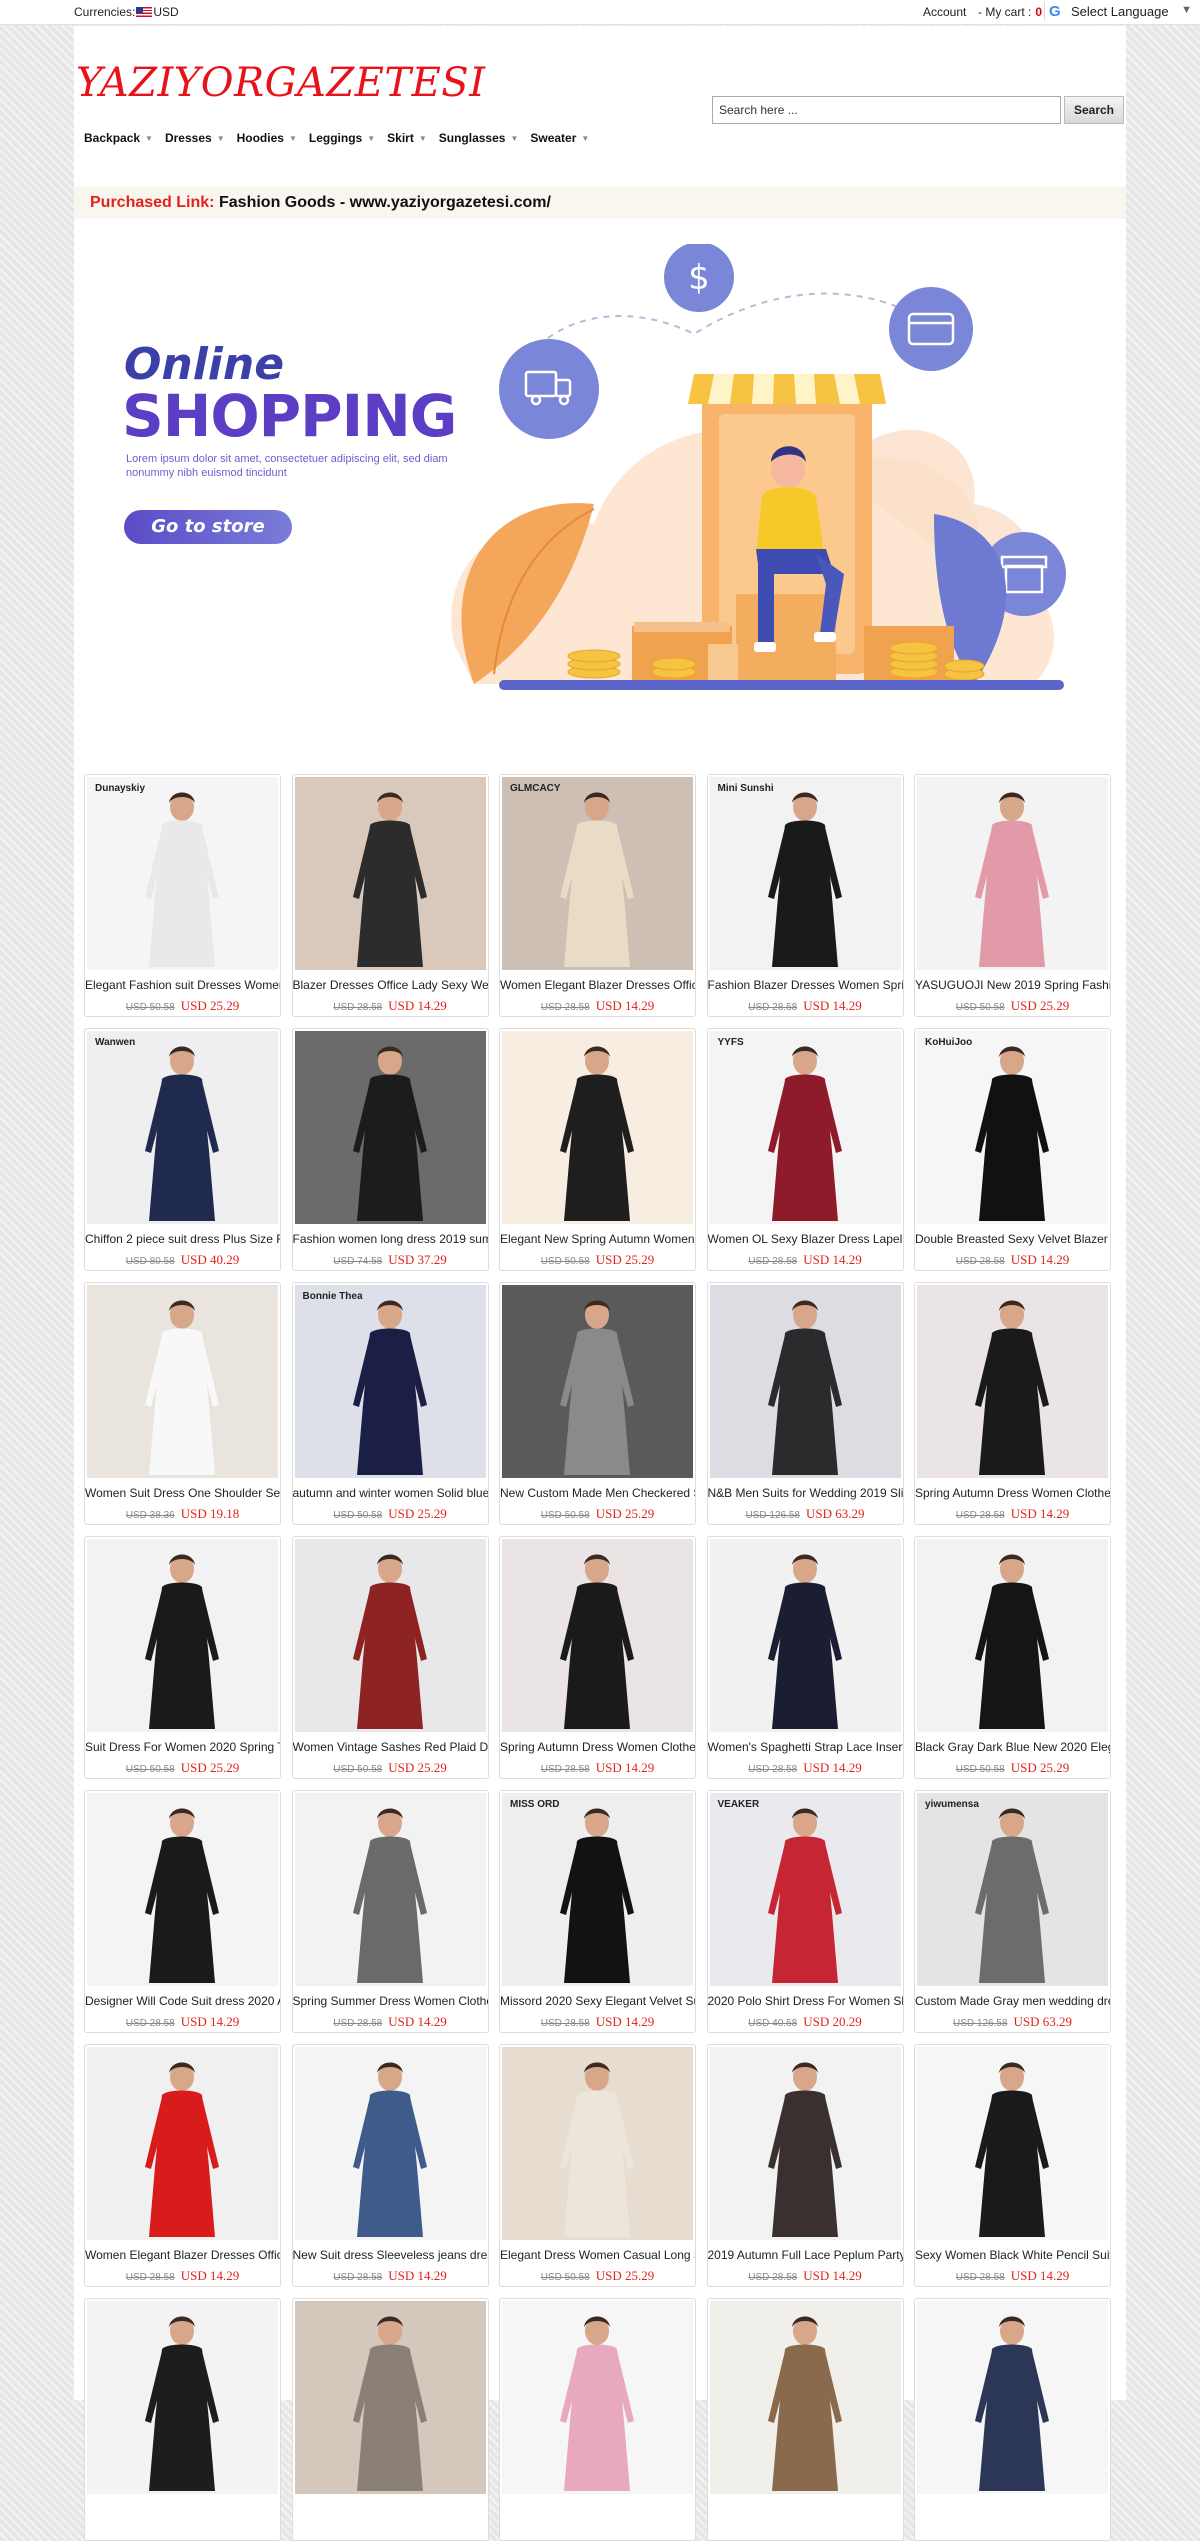  What do you see at coordinates (165, 12) in the screenshot?
I see `currency-value: USD` at bounding box center [165, 12].